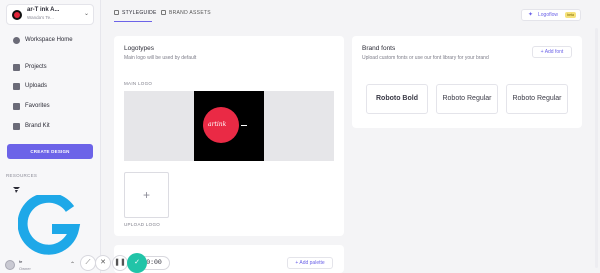 This screenshot has width=600, height=273. What do you see at coordinates (397, 99) in the screenshot?
I see `font-tile: Roboto Bold` at bounding box center [397, 99].